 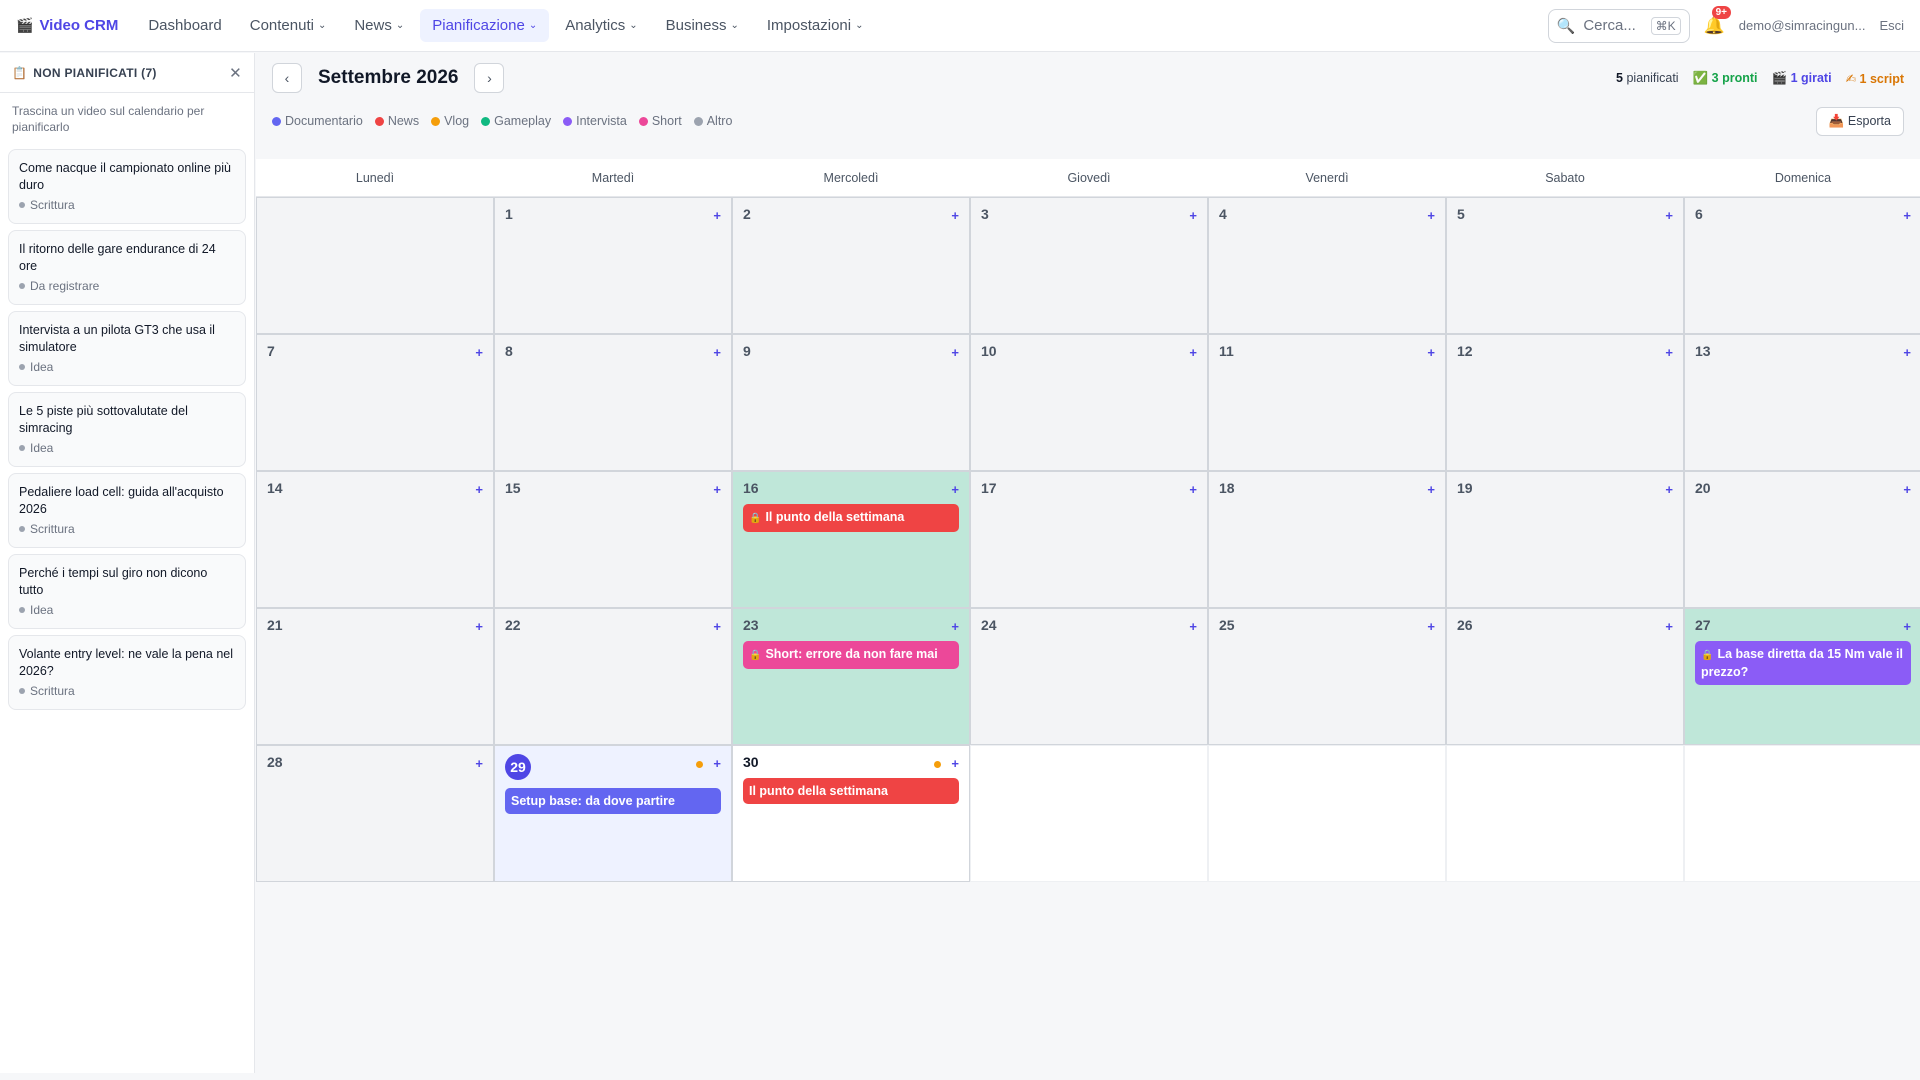 What do you see at coordinates (1875, 78) in the screenshot?
I see `stat-script: ✍ 1 script` at bounding box center [1875, 78].